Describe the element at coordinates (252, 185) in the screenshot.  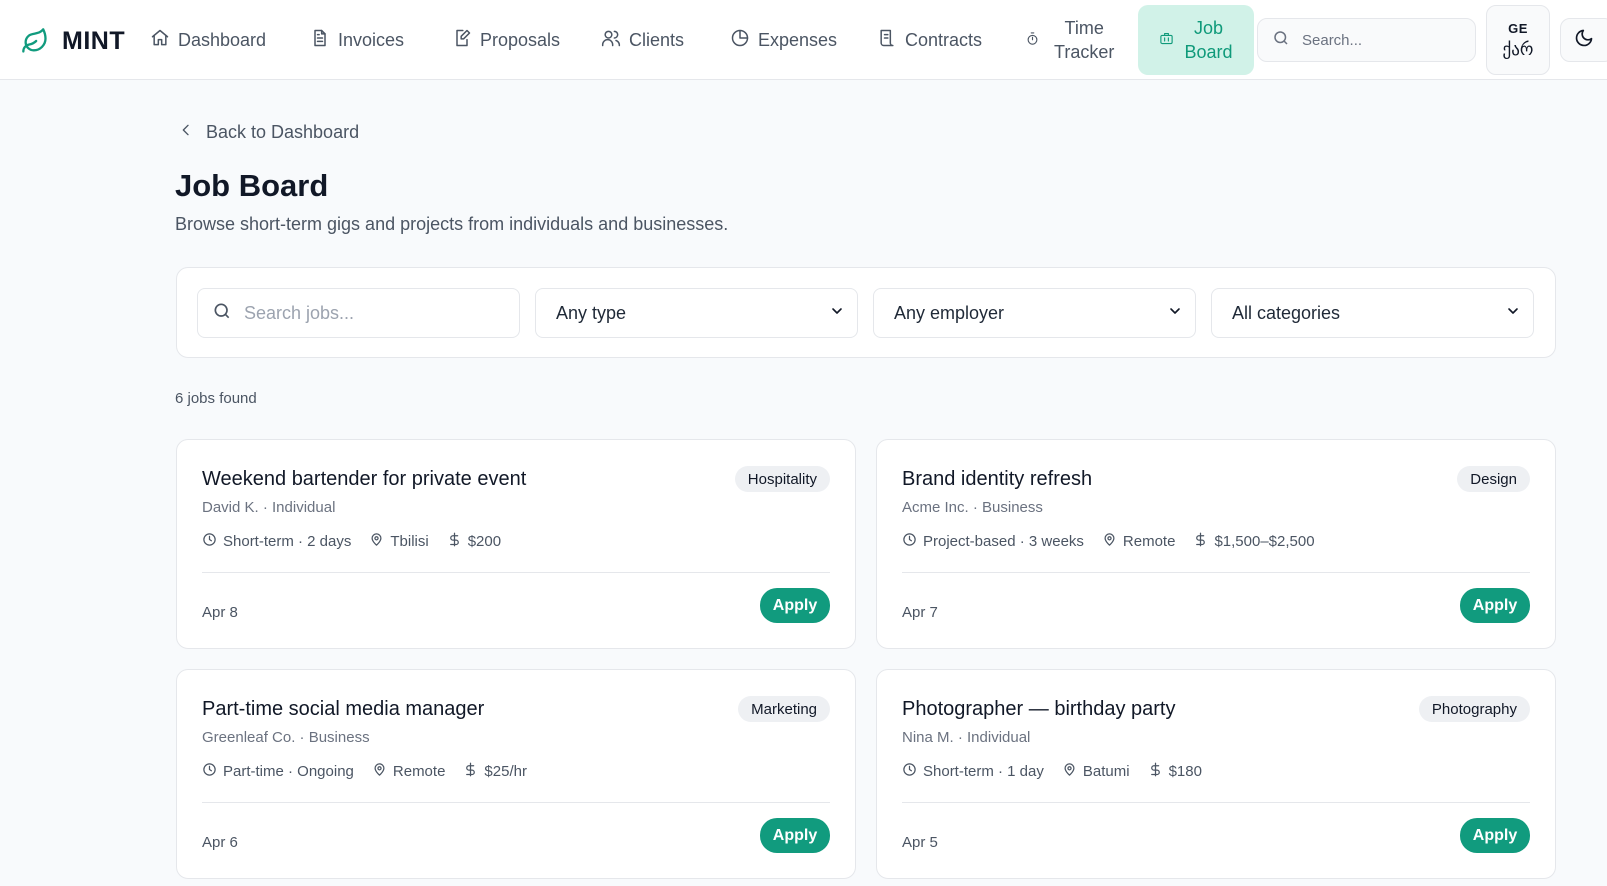
I see `page-title: Job Board` at that location.